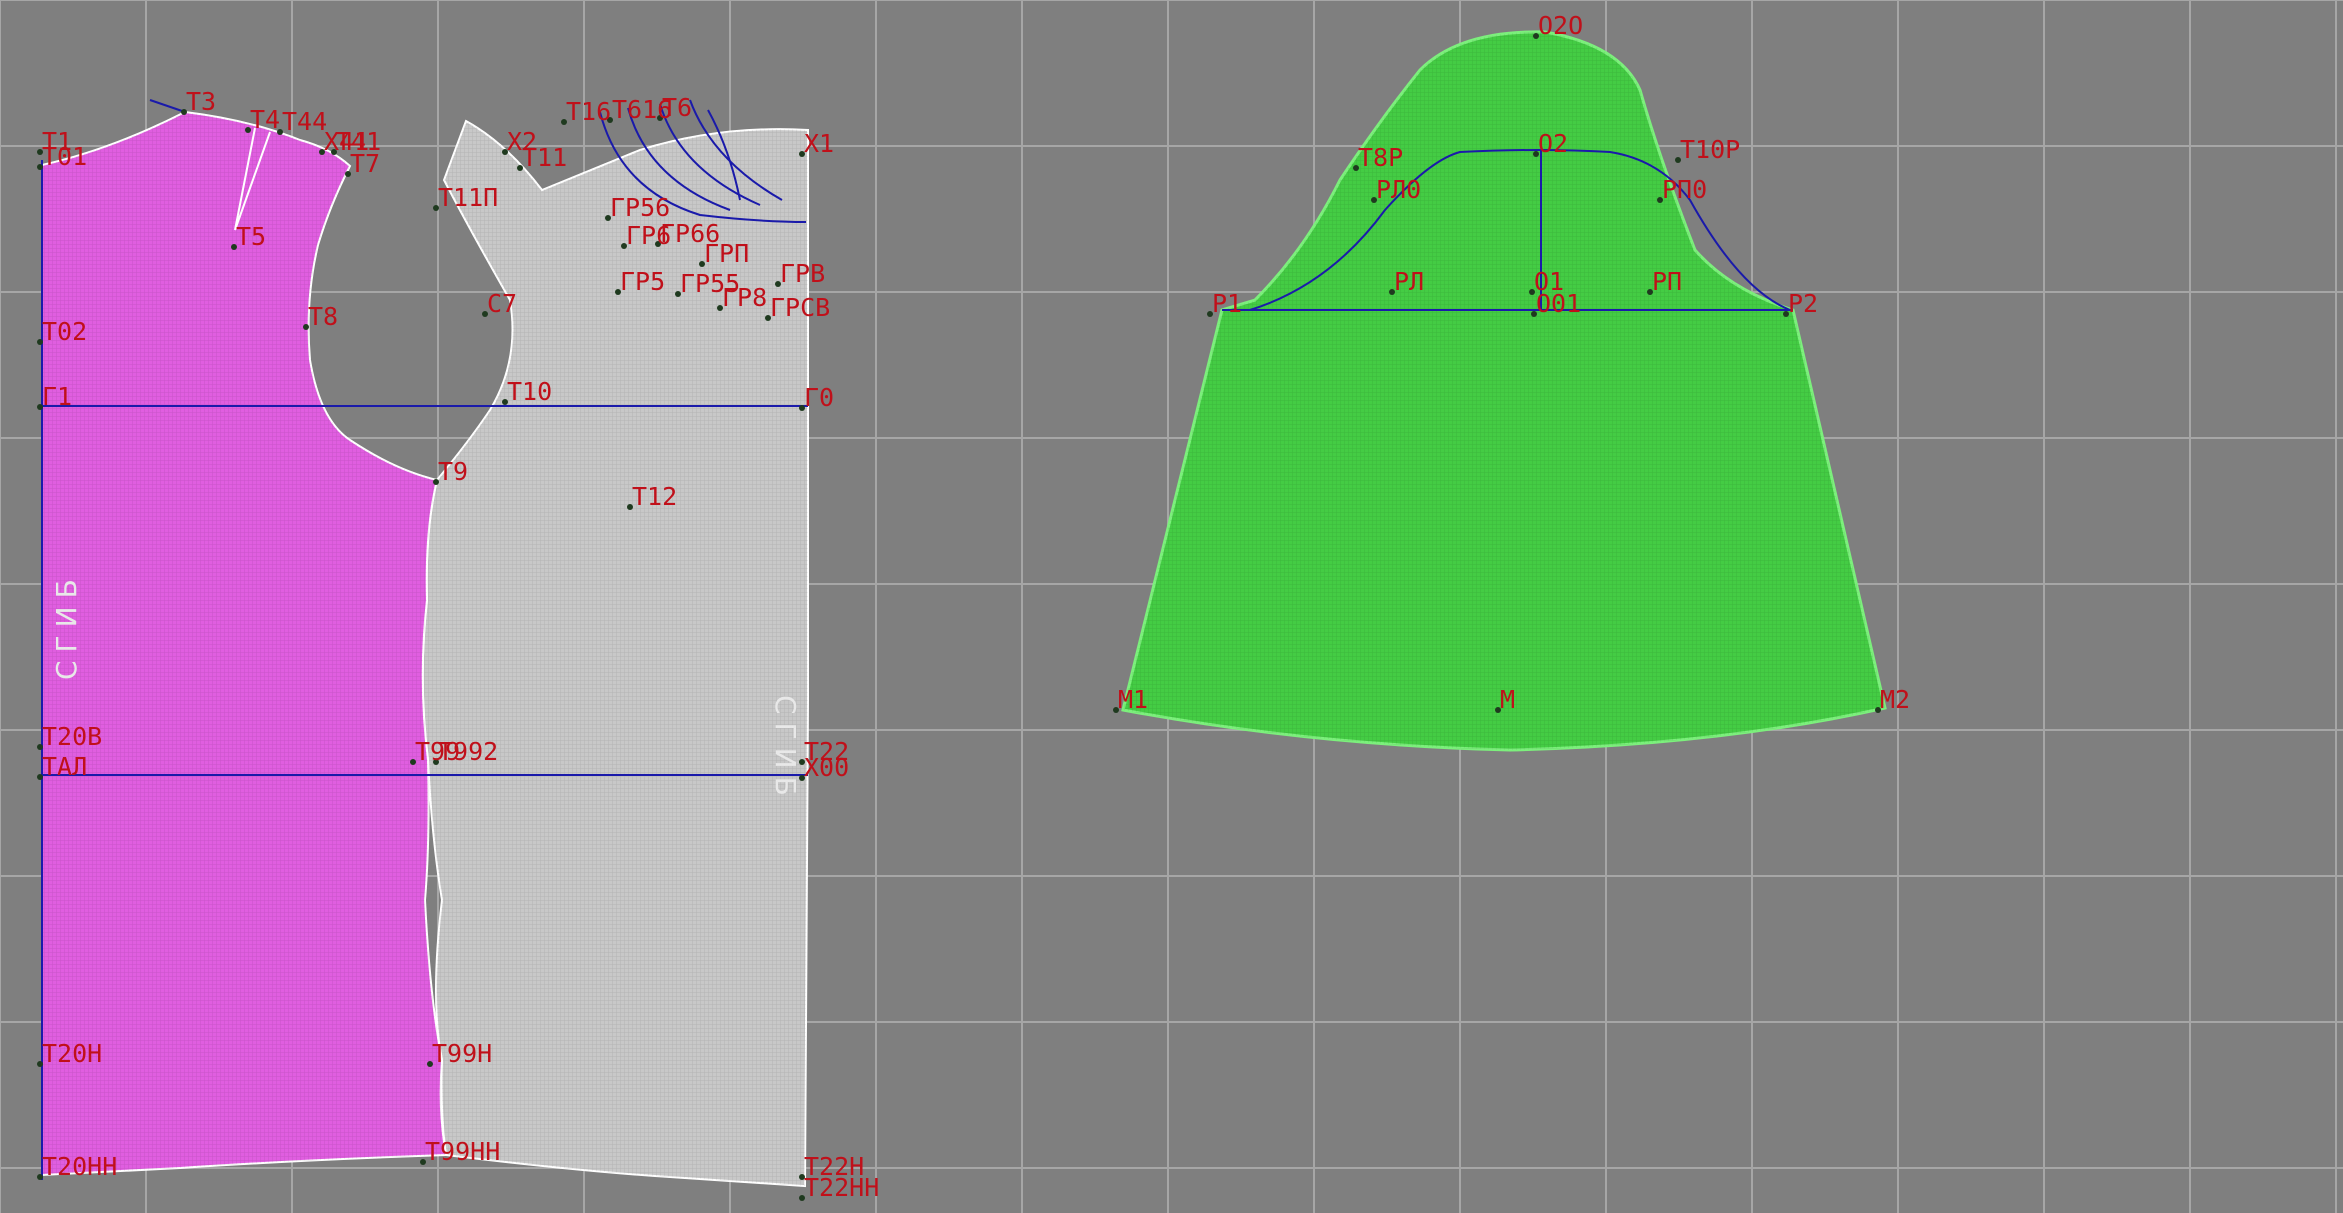  What do you see at coordinates (654, 496) in the screenshot?
I see `label-t12: Т12` at bounding box center [654, 496].